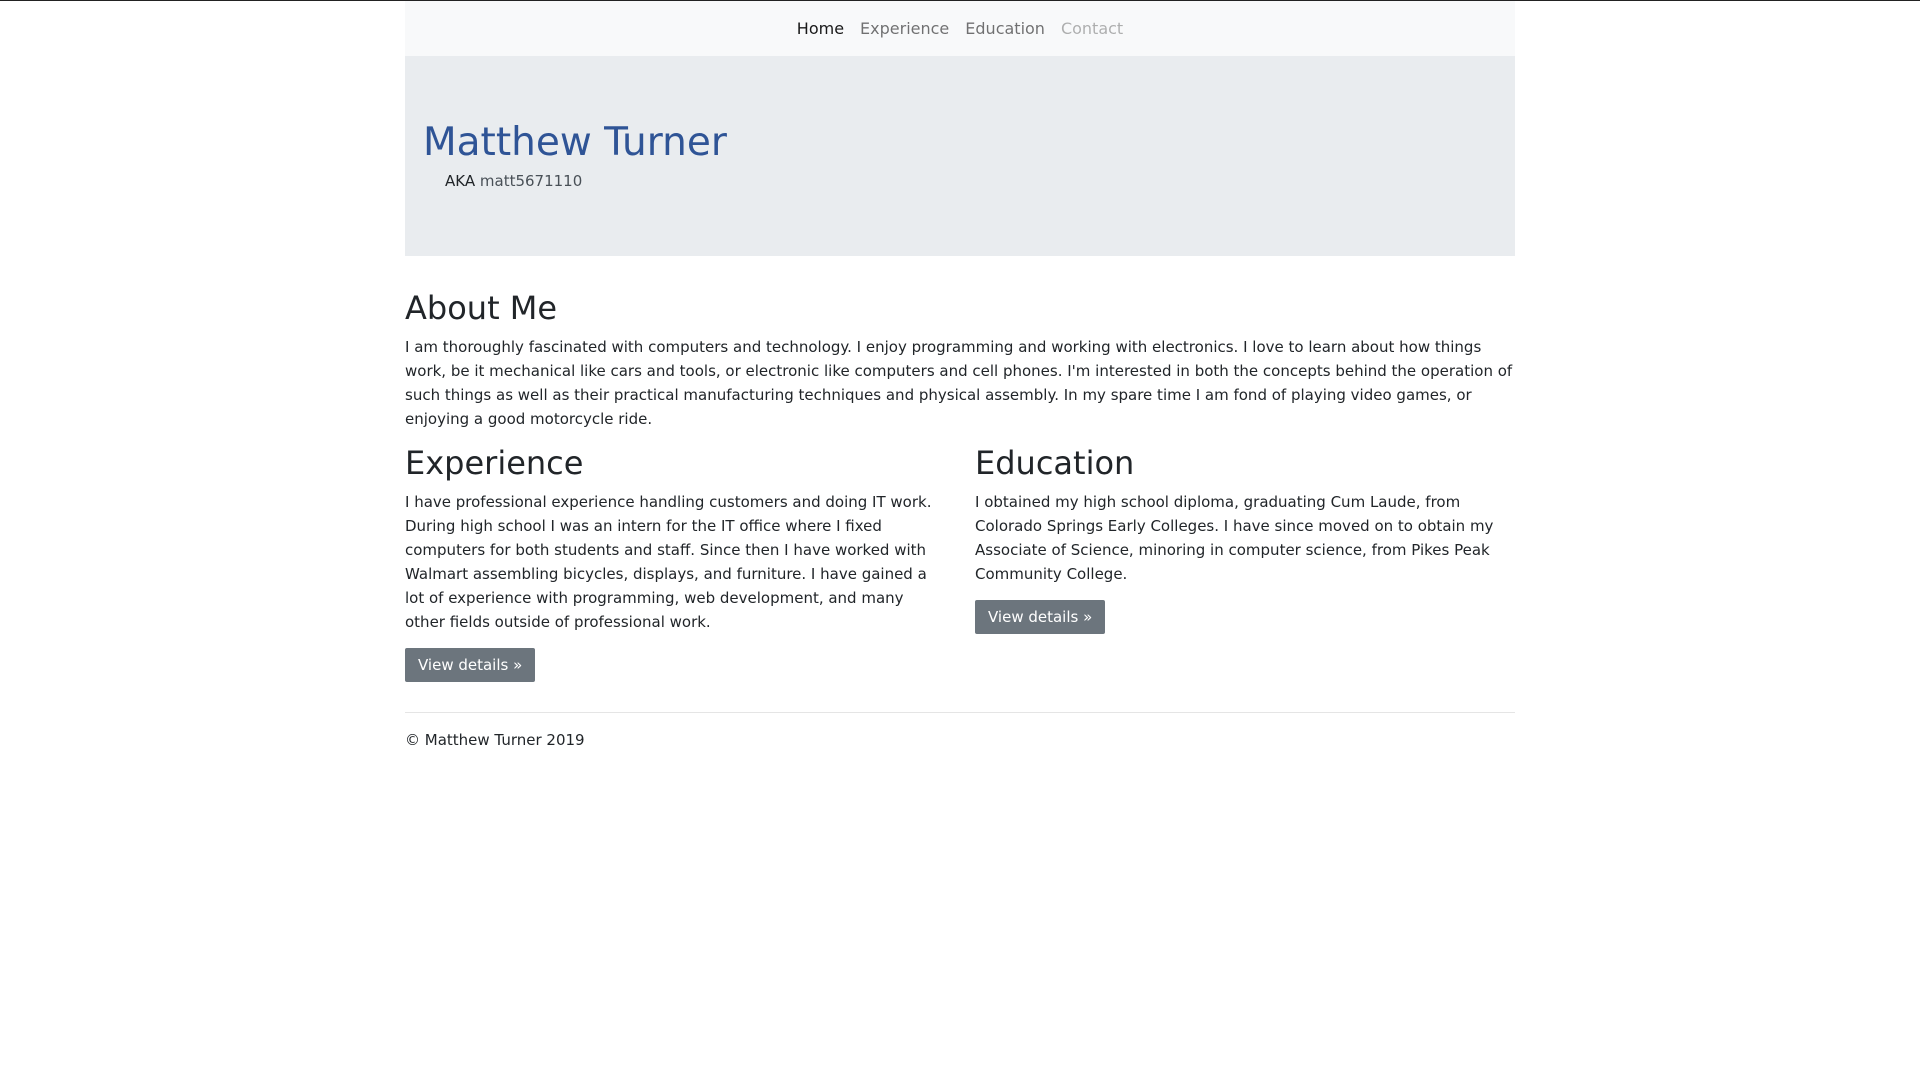  Describe the element at coordinates (960, 28) in the screenshot. I see `navbar: Home Experience Education Contact` at that location.